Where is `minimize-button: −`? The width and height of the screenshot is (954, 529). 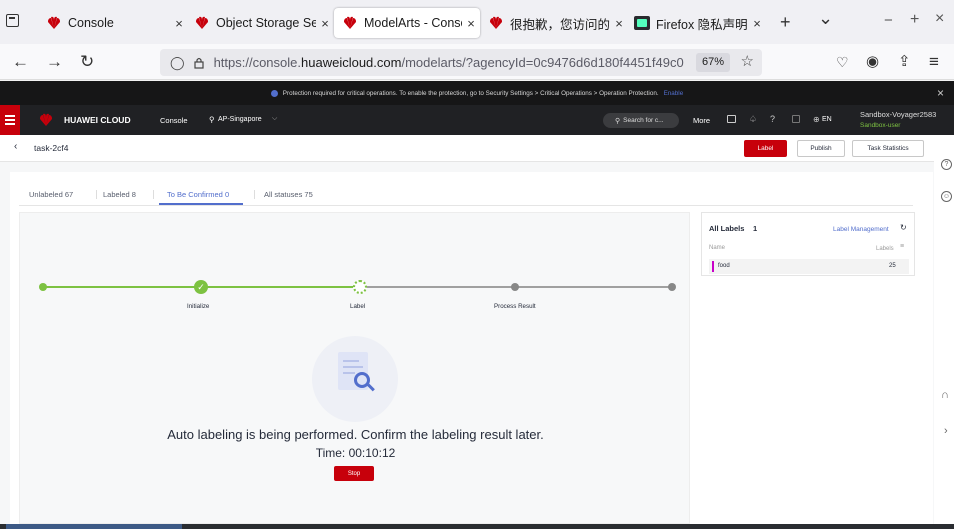
minimize-button: − is located at coordinates (888, 20).